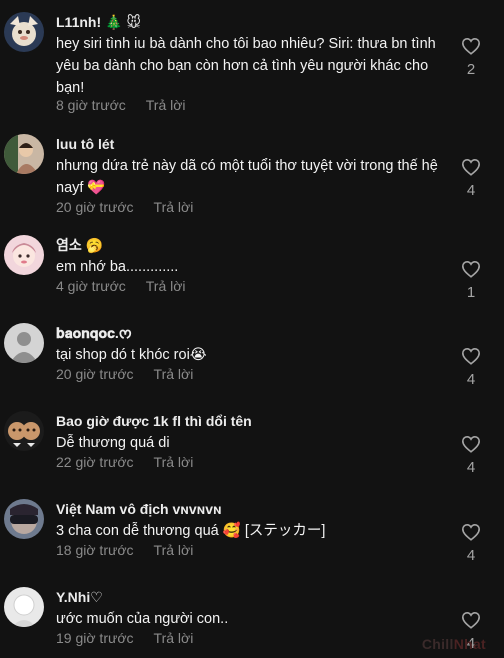 This screenshot has width=504, height=658. What do you see at coordinates (79, 597) in the screenshot?
I see `comment-username: Y.Nhi♡` at bounding box center [79, 597].